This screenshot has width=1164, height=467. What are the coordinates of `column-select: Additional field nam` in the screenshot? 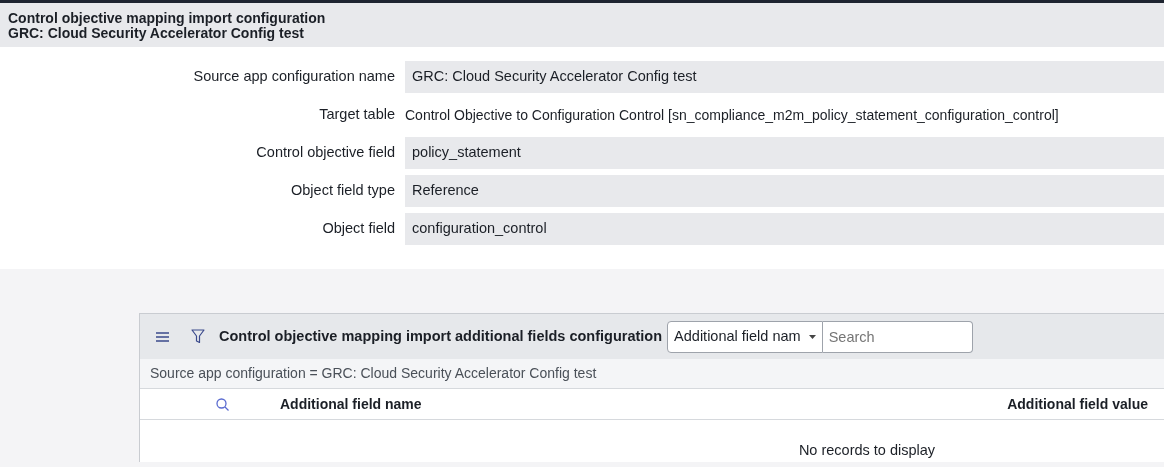 It's located at (745, 336).